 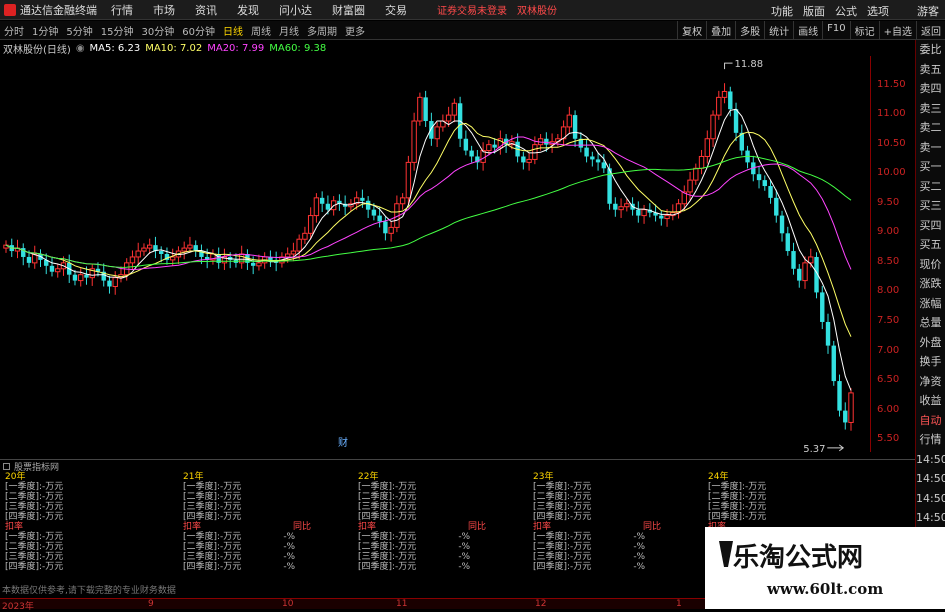 I want to click on tab-monthly: 月线, so click(x=289, y=30).